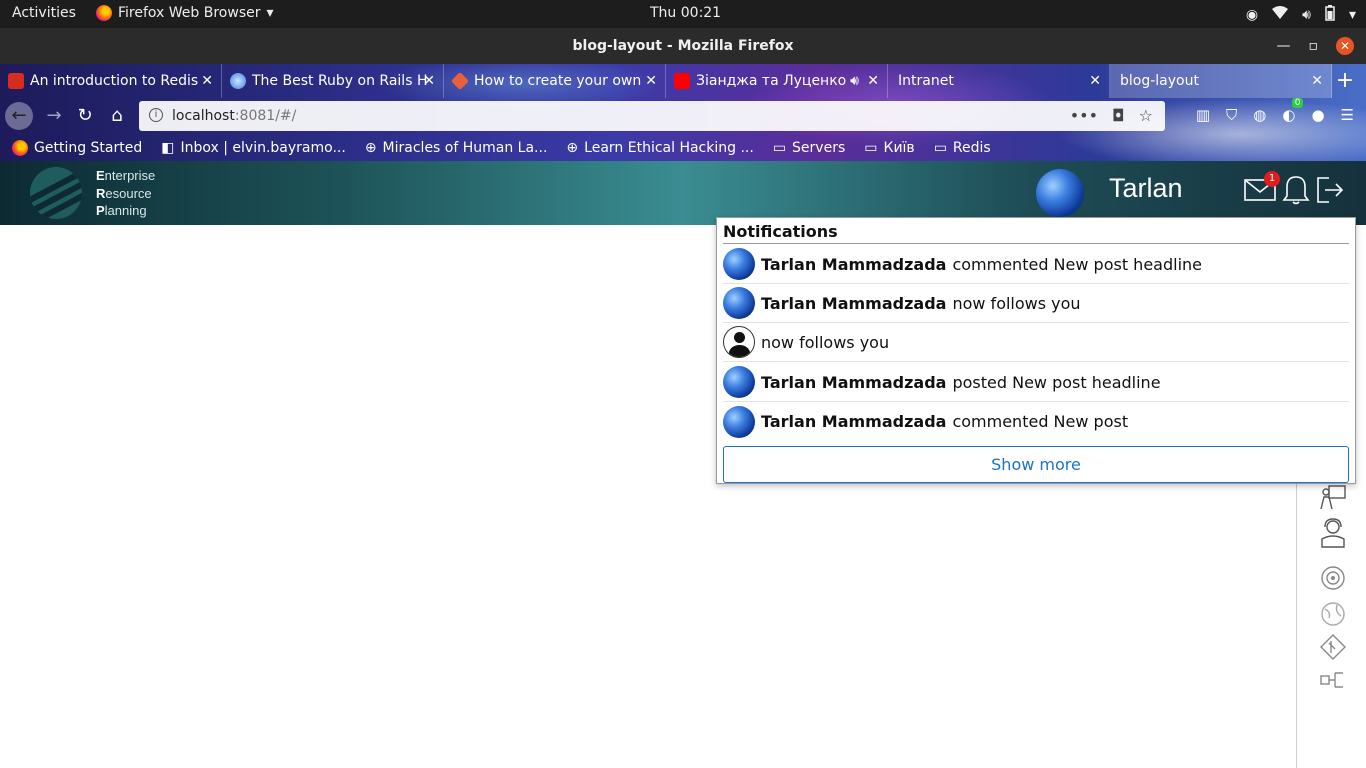 This screenshot has height=768, width=1366. Describe the element at coordinates (1203, 115) in the screenshot. I see `library-icon: ▥` at that location.